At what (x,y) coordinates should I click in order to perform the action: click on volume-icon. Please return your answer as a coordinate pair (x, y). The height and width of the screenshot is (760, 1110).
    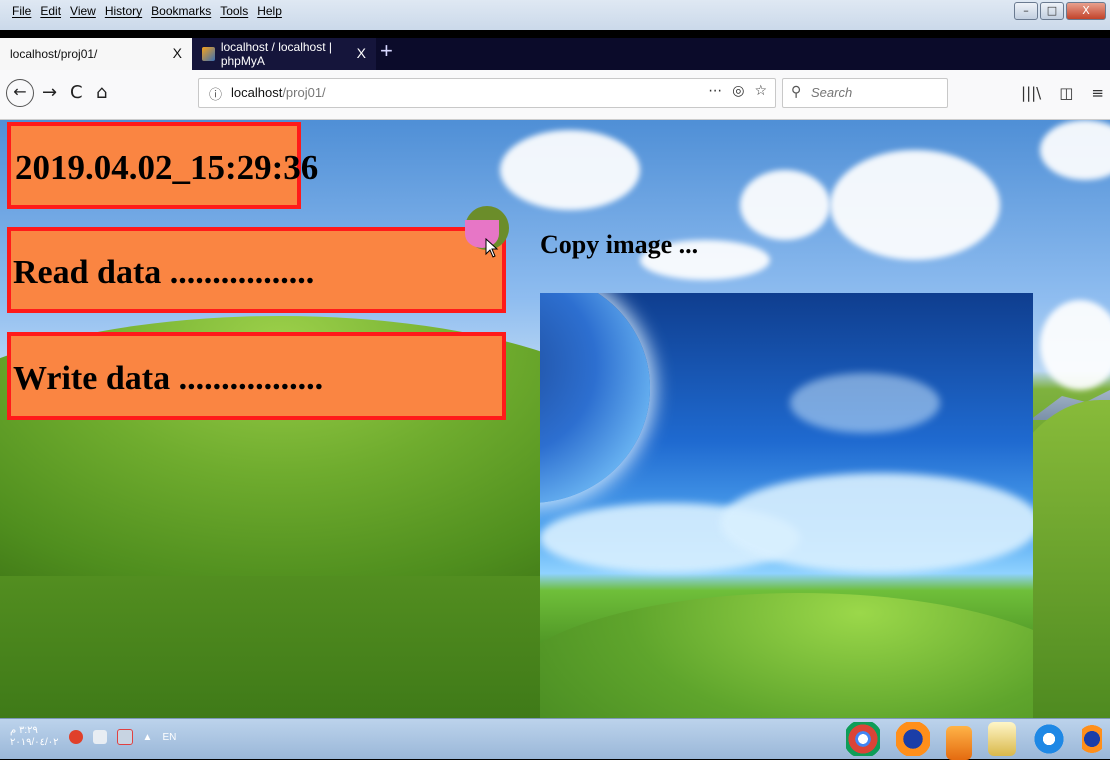
    Looking at the image, I should click on (75, 737).